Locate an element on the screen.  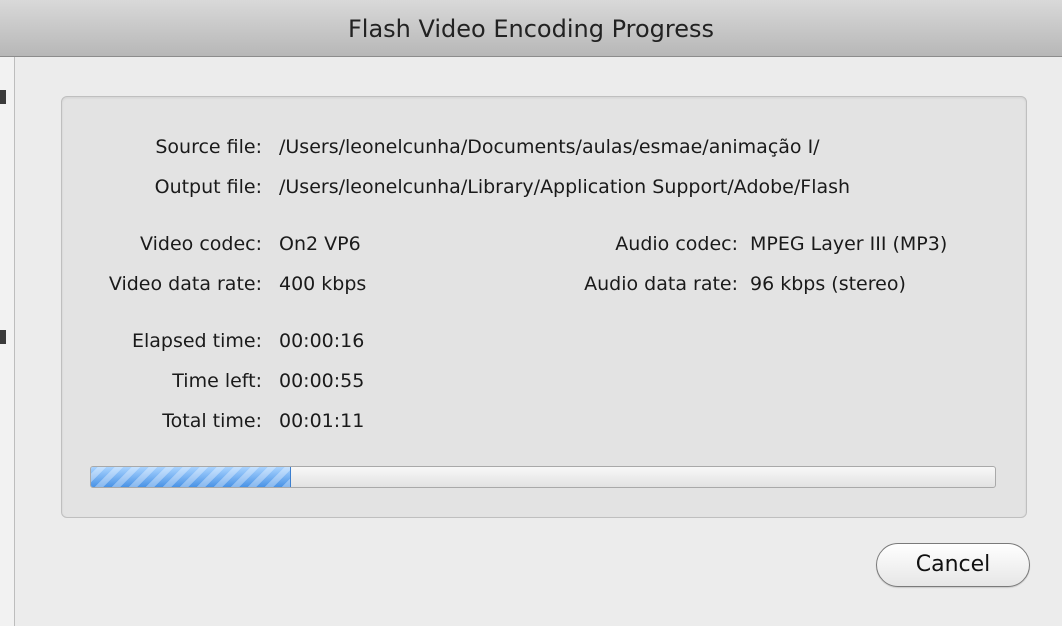
total-time-value: 00:01:11 is located at coordinates (322, 421).